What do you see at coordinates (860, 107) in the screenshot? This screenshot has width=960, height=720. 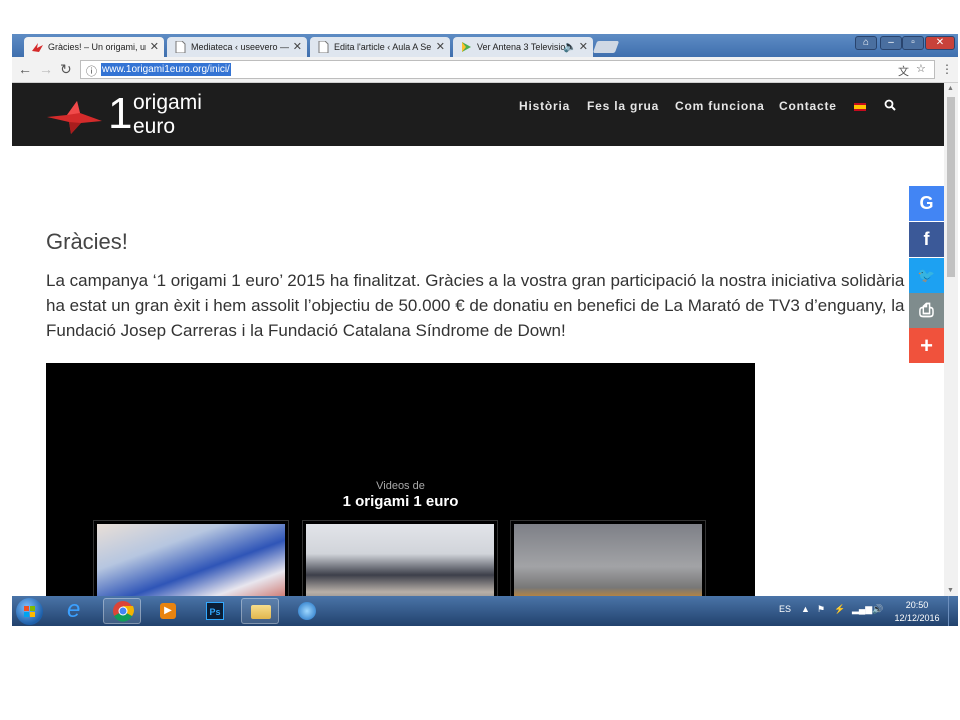 I see `spanish-flag-icon` at bounding box center [860, 107].